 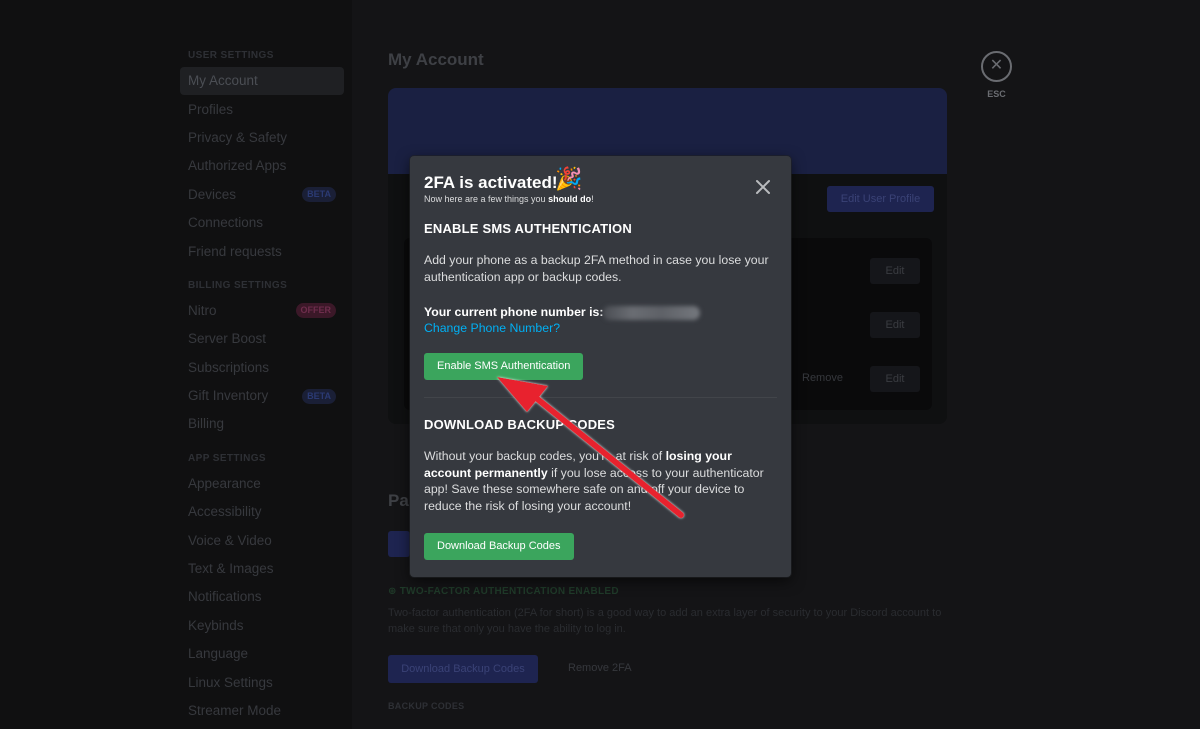 I want to click on backup-section-heading: DOWNLOAD BACKUP CODES, so click(x=520, y=424).